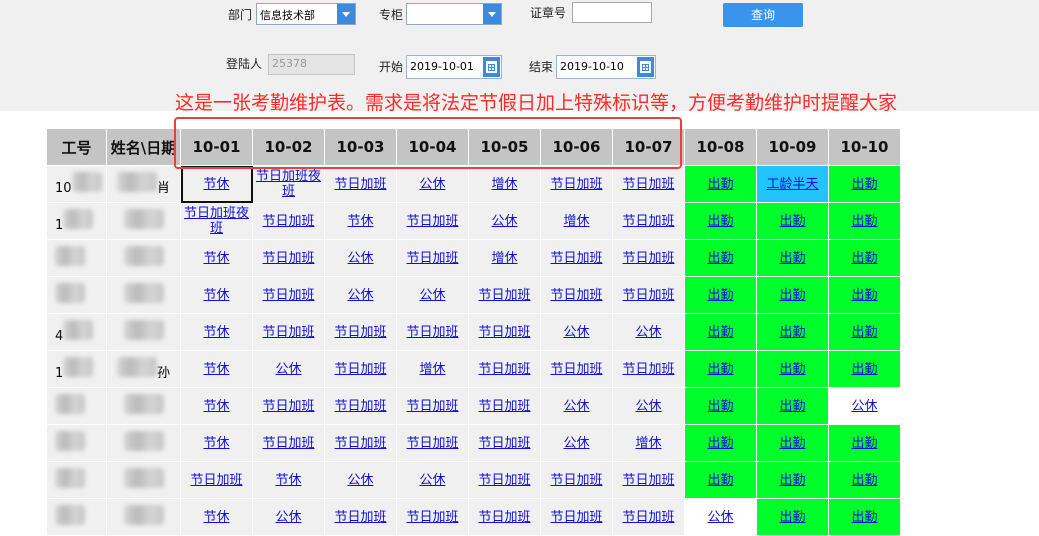 Image resolution: width=1039 pixels, height=536 pixels. Describe the element at coordinates (346, 14) in the screenshot. I see `chevron-down-icon` at that location.